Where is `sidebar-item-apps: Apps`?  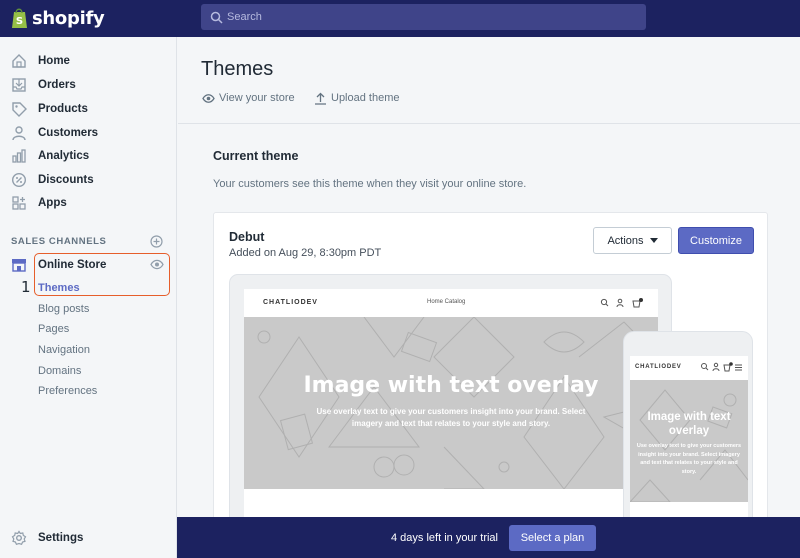 sidebar-item-apps: Apps is located at coordinates (88, 203).